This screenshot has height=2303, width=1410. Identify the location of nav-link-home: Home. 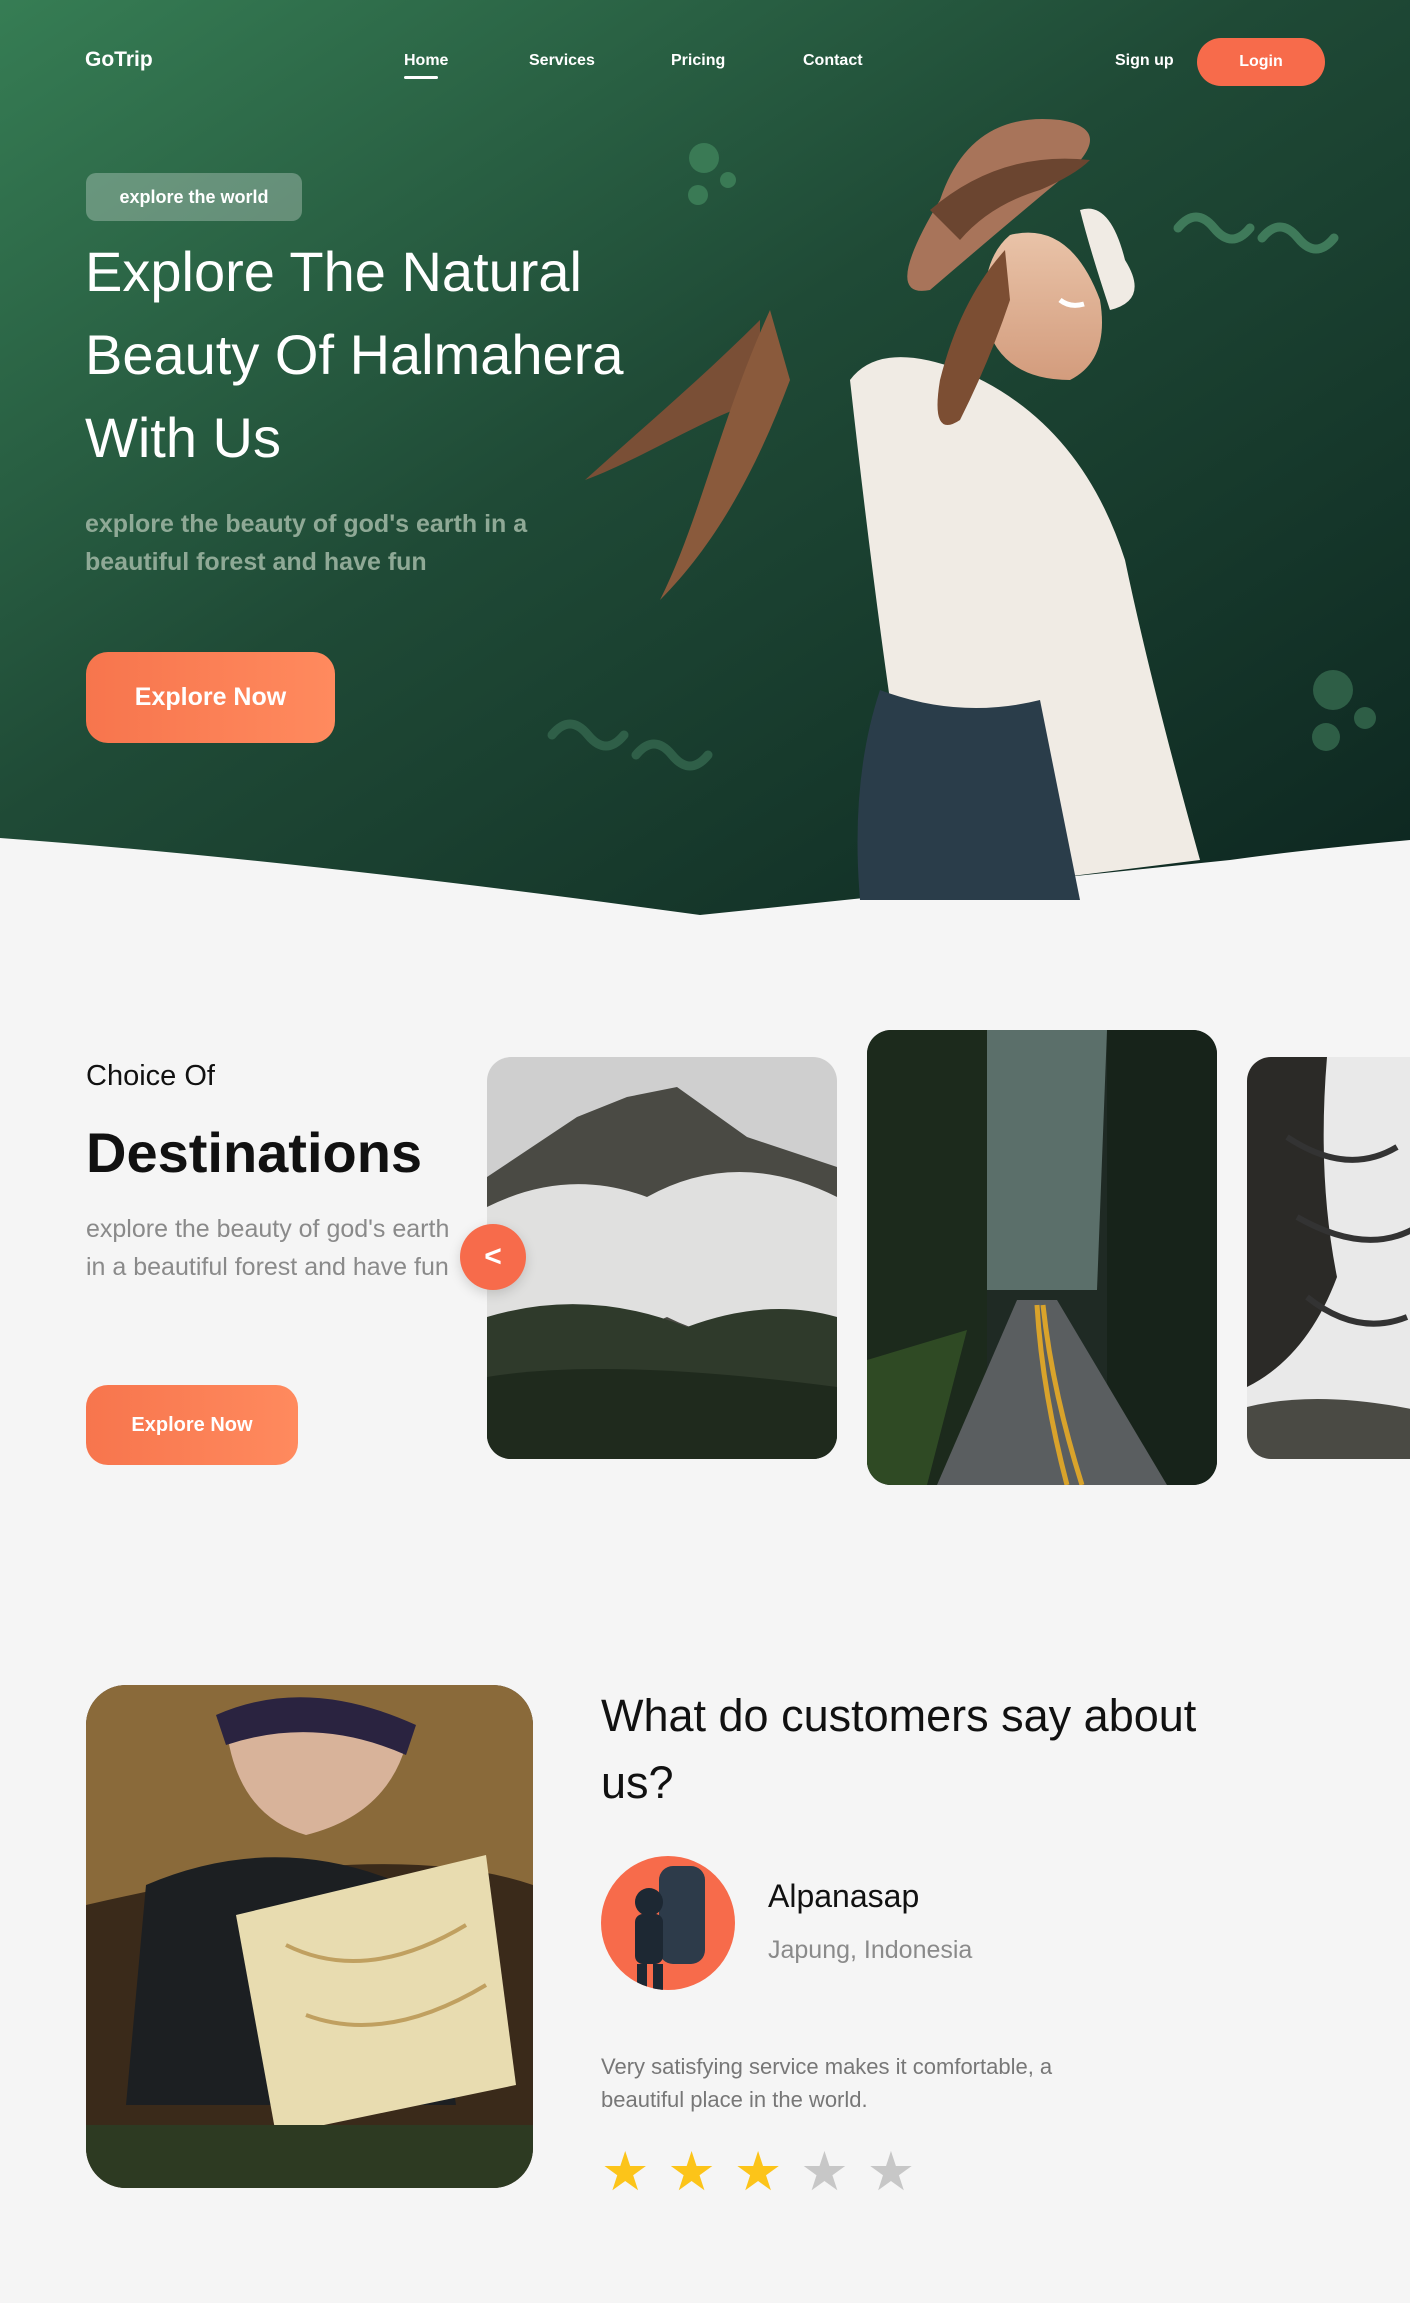
(426, 61).